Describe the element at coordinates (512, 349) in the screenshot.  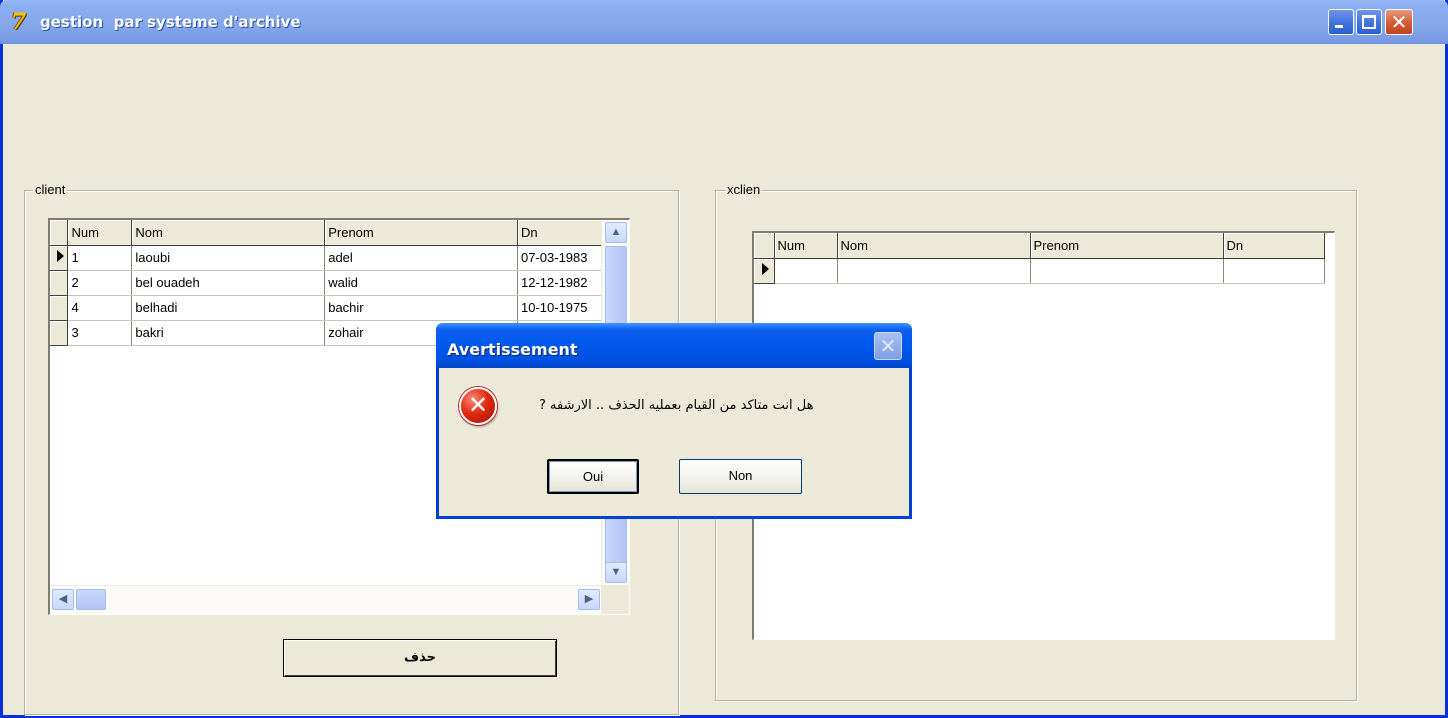
I see `dialog-title: Avertissement` at that location.